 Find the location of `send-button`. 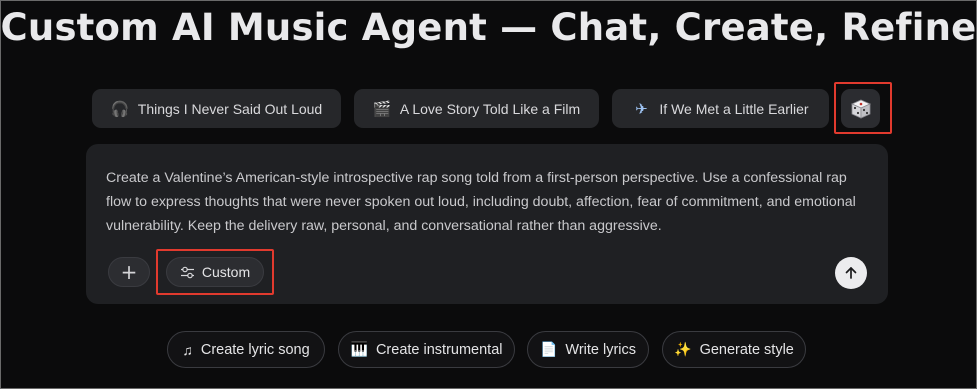

send-button is located at coordinates (851, 273).